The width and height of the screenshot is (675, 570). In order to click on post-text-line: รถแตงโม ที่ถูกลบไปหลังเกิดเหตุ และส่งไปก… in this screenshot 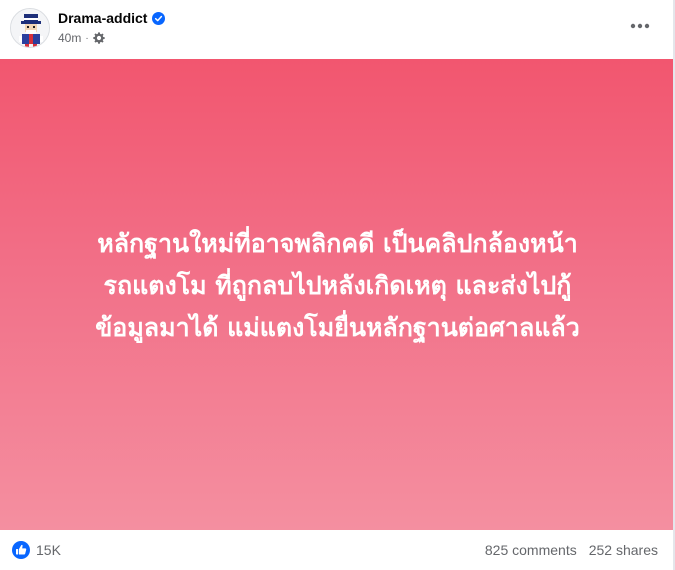, I will do `click(337, 285)`.